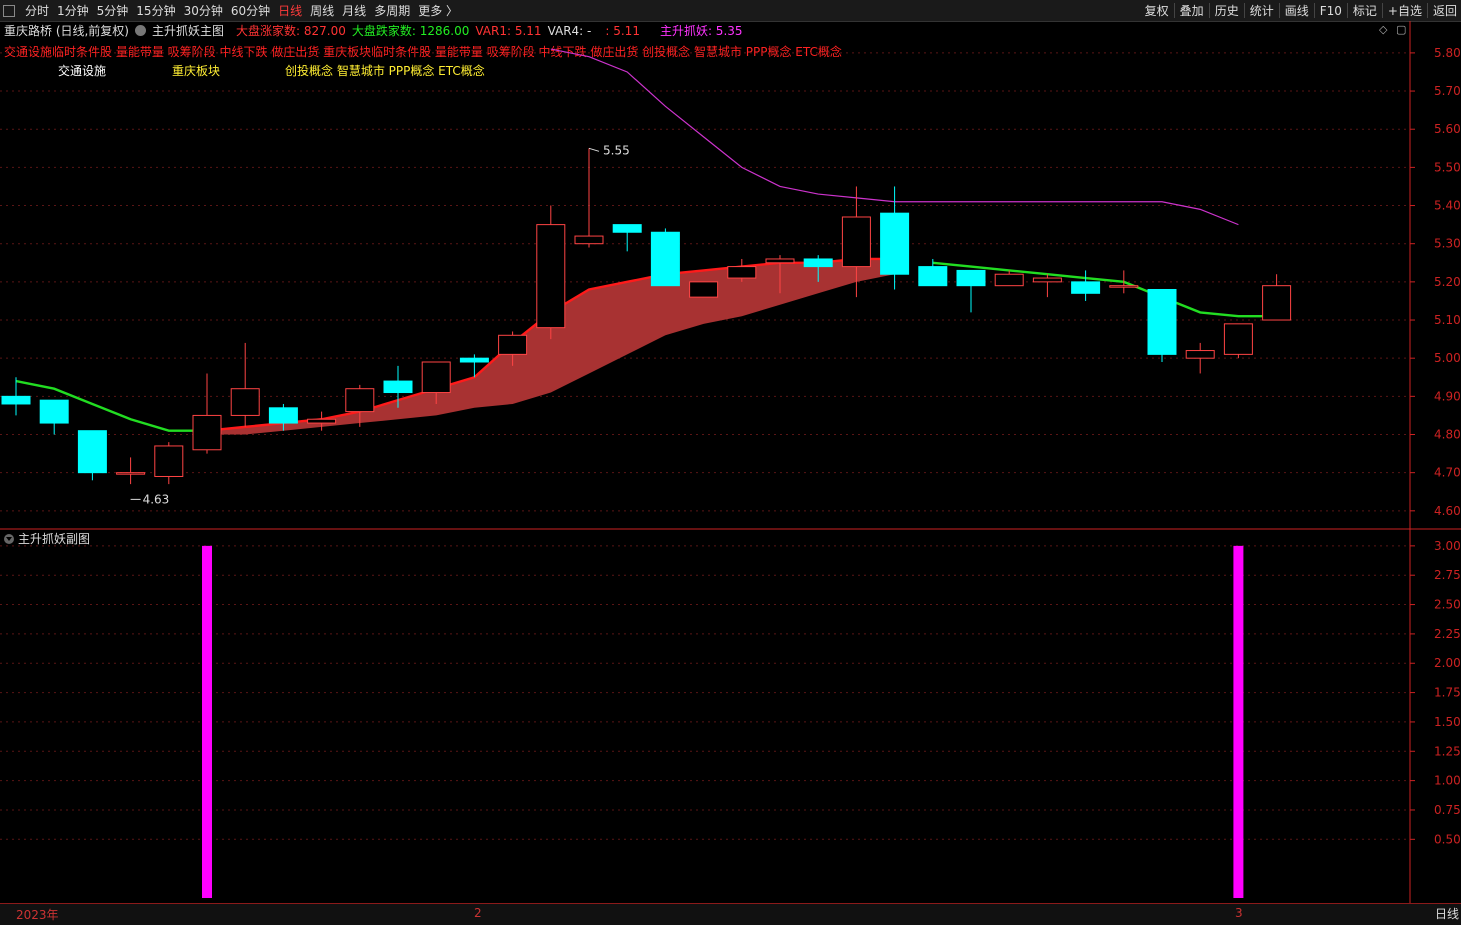 The width and height of the screenshot is (1461, 925). Describe the element at coordinates (1447, 913) in the screenshot. I see `period-button: 日线` at that location.